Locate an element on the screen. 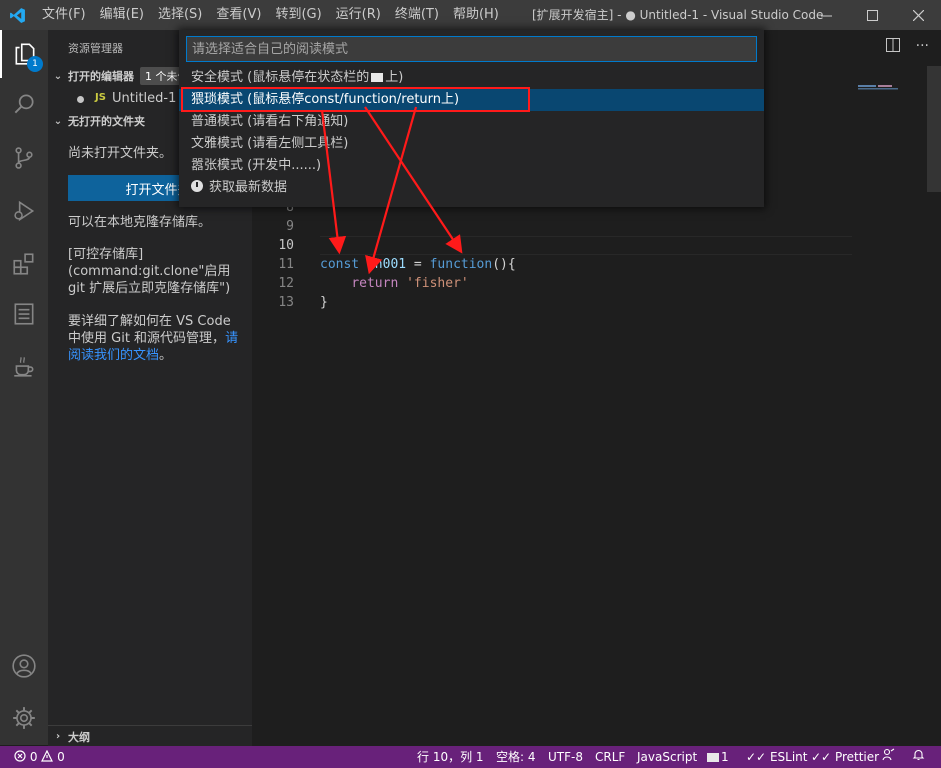 The image size is (941, 768). gear-icon is located at coordinates (24, 718).